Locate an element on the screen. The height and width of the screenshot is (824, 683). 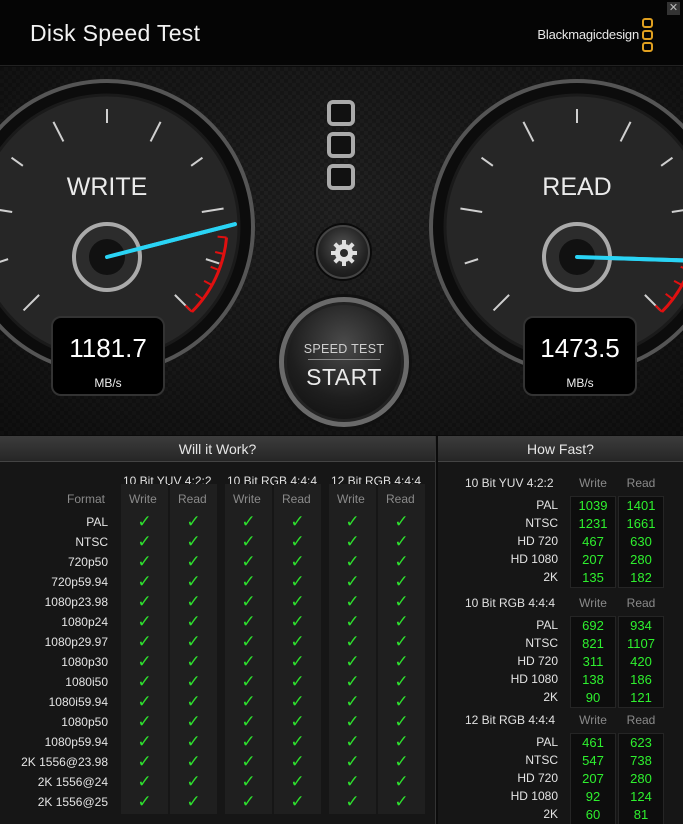
write-speed-cell: 821 is located at coordinates (593, 643).